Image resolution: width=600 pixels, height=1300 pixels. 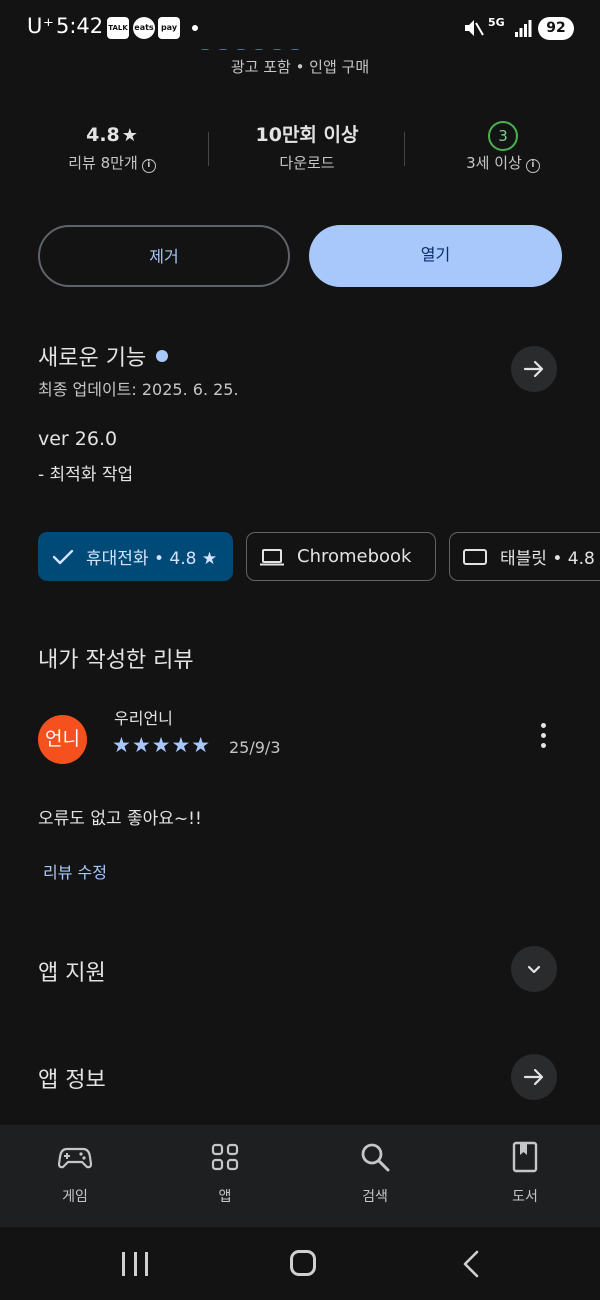 I want to click on review-text: 오류도 없고 좋아요~!!, so click(x=120, y=819).